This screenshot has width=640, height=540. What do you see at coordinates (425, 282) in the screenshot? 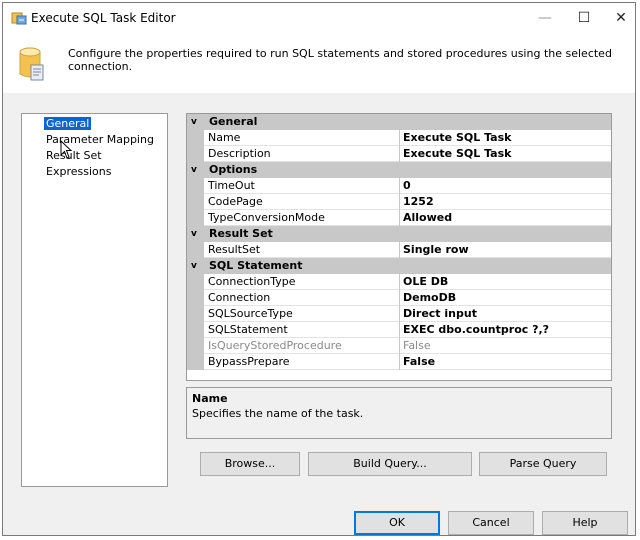
I see `property-value: OLE DB` at bounding box center [425, 282].